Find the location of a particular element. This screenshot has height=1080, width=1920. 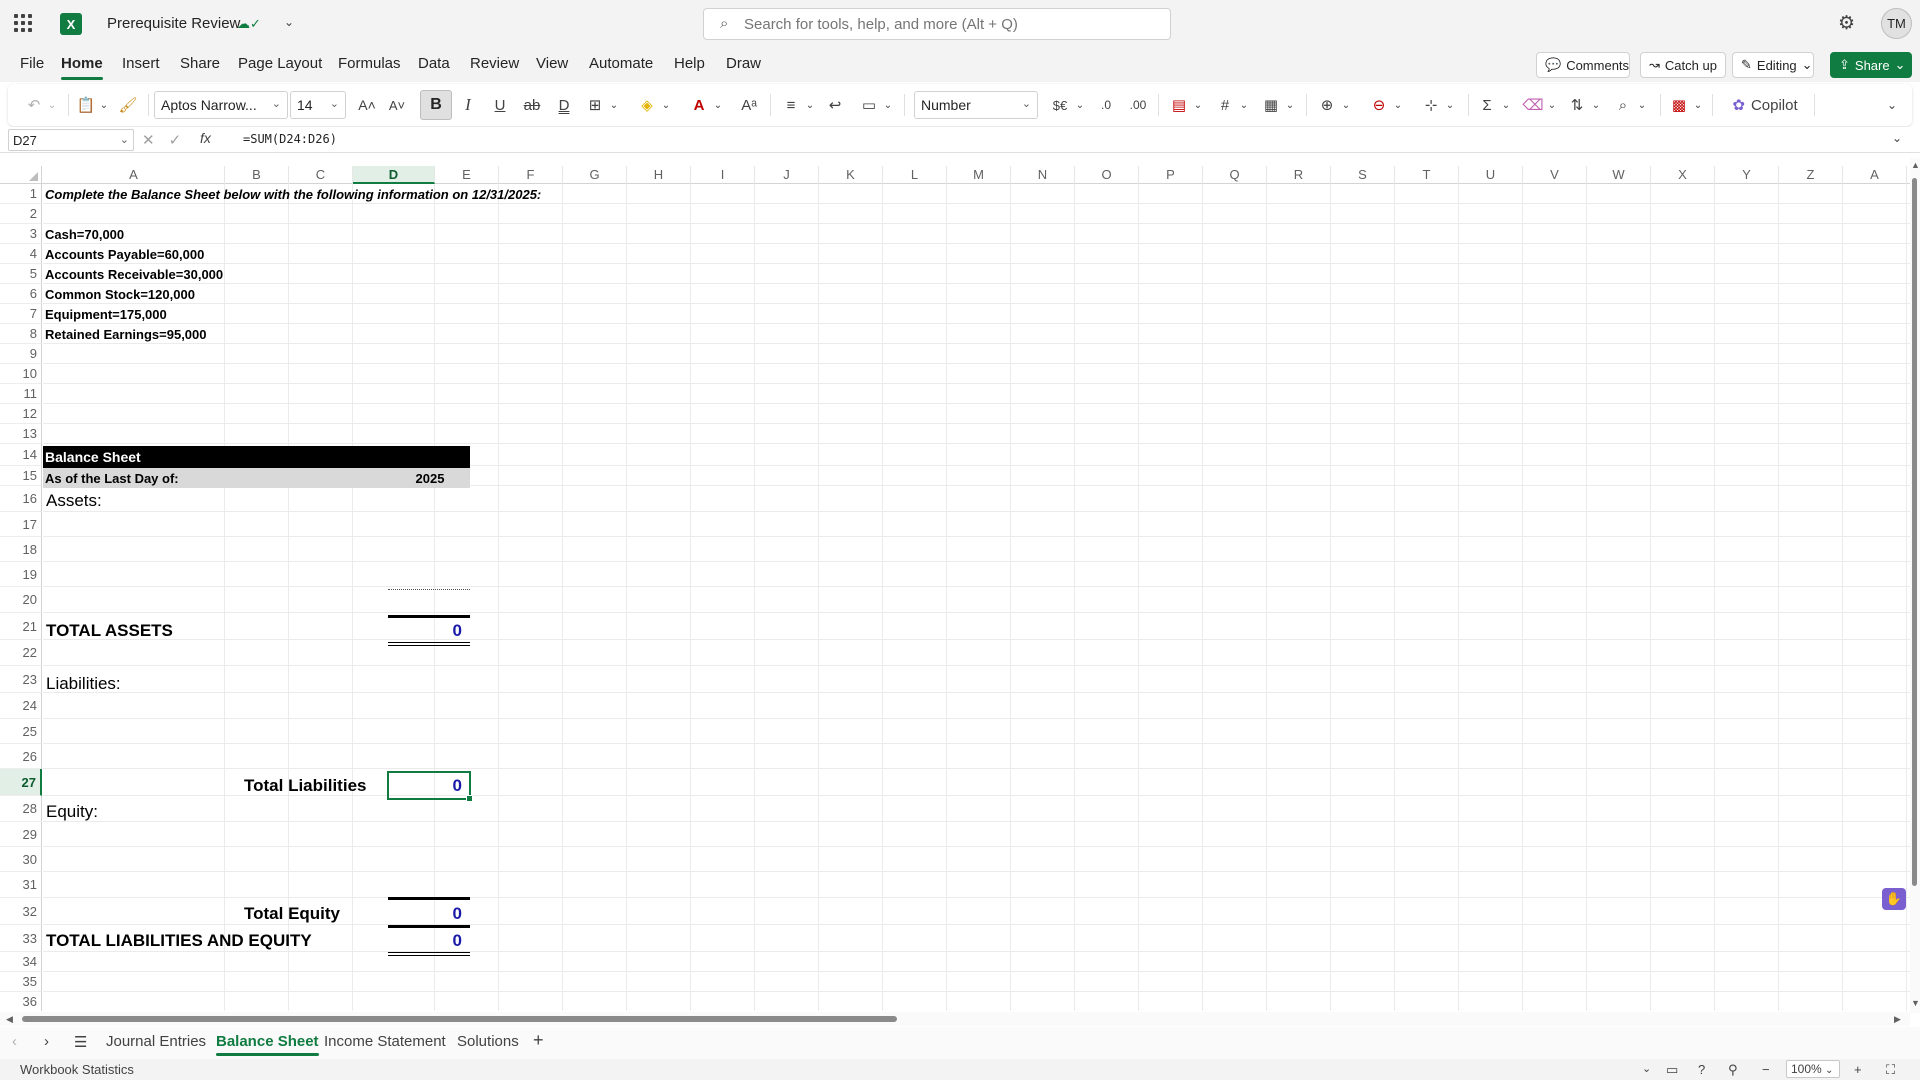

scroll-up-icon: ▲ is located at coordinates (1915, 165).